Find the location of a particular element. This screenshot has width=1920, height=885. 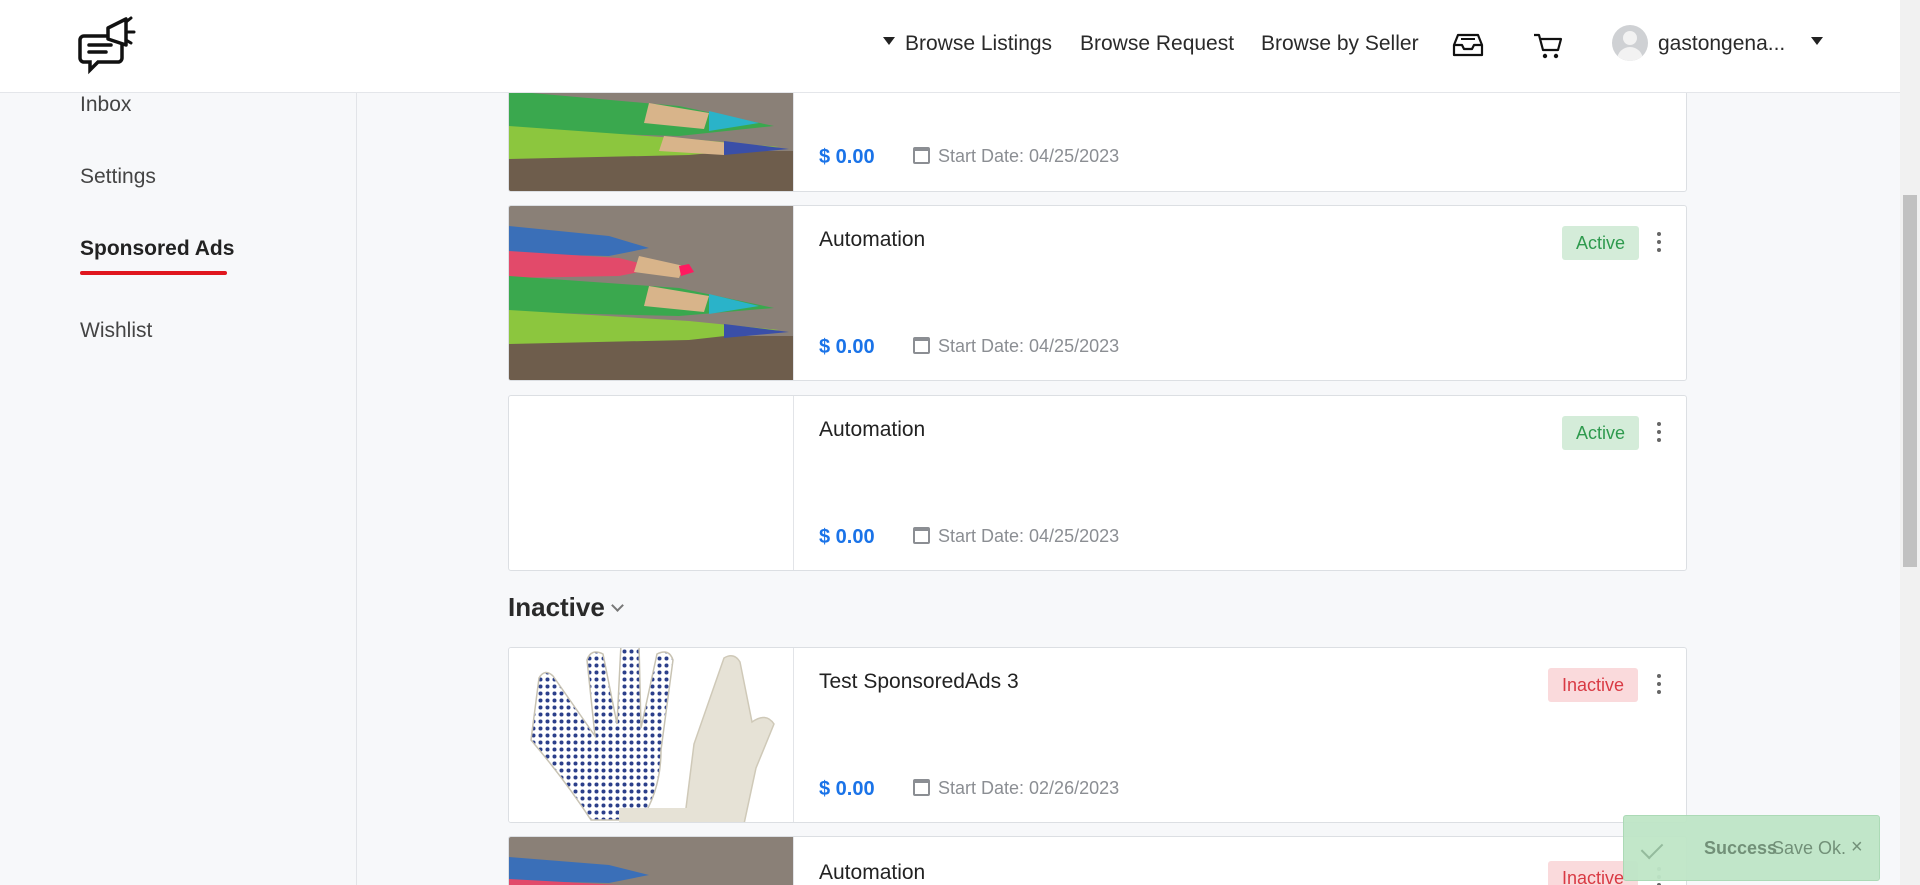

inactive-section-toggle: Inactive is located at coordinates (566, 607).